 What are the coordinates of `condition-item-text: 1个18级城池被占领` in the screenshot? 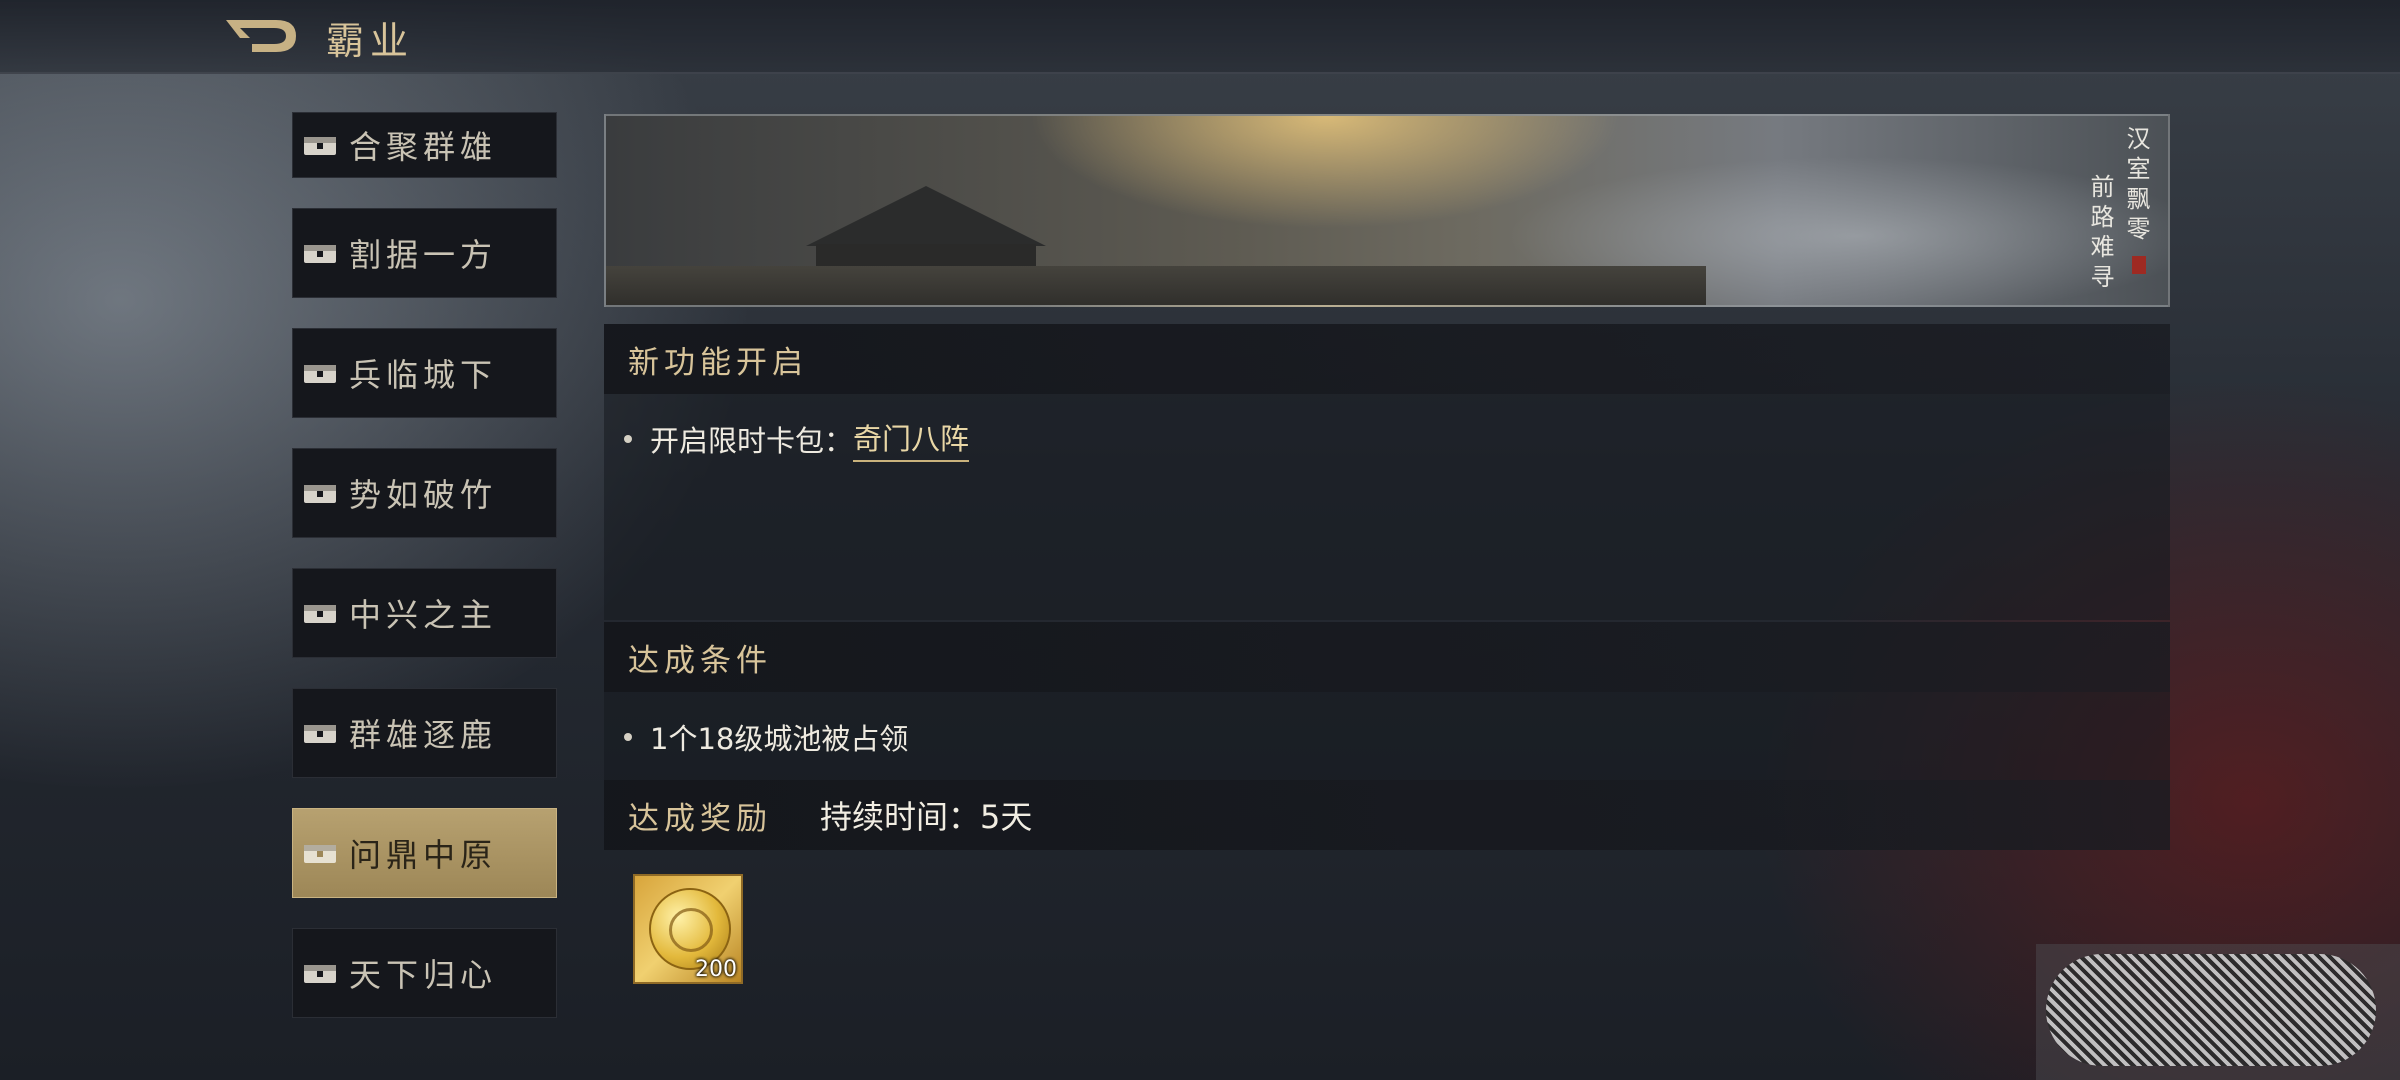 It's located at (779, 739).